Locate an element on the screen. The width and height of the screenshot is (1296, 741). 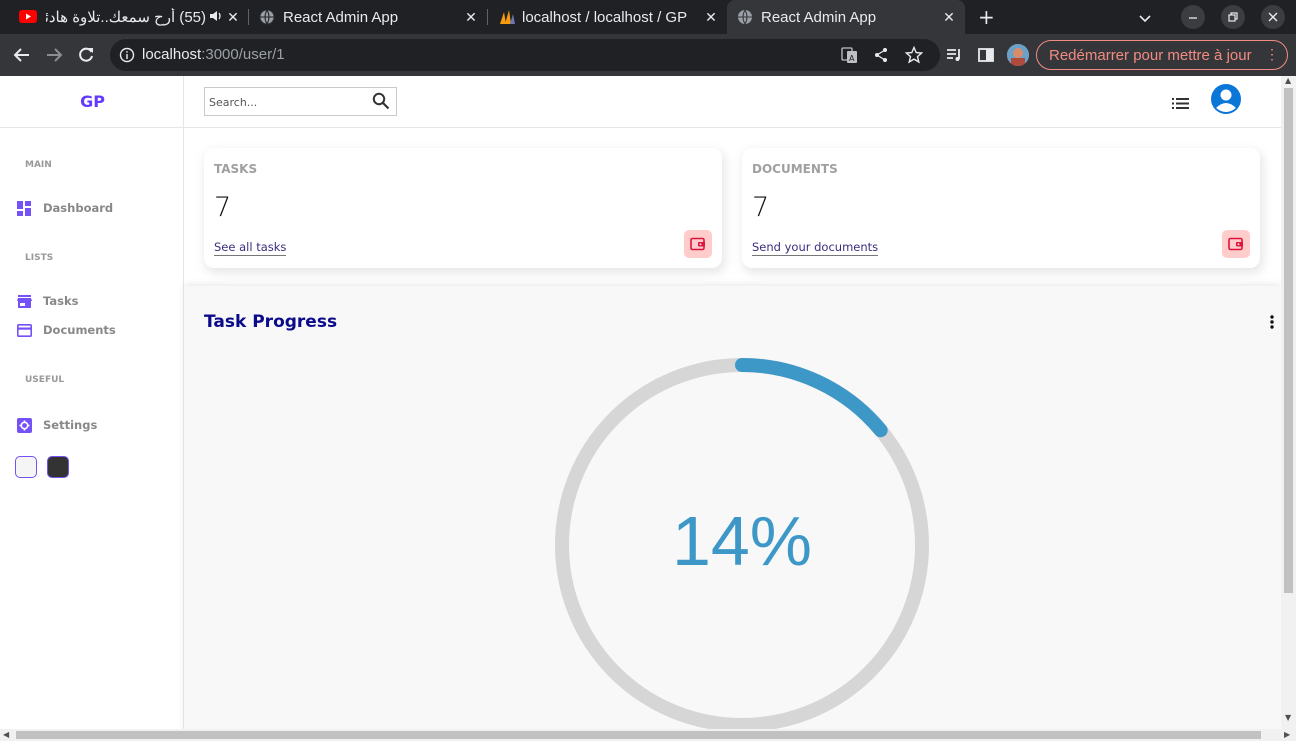
account-avatar-icon is located at coordinates (1226, 101).